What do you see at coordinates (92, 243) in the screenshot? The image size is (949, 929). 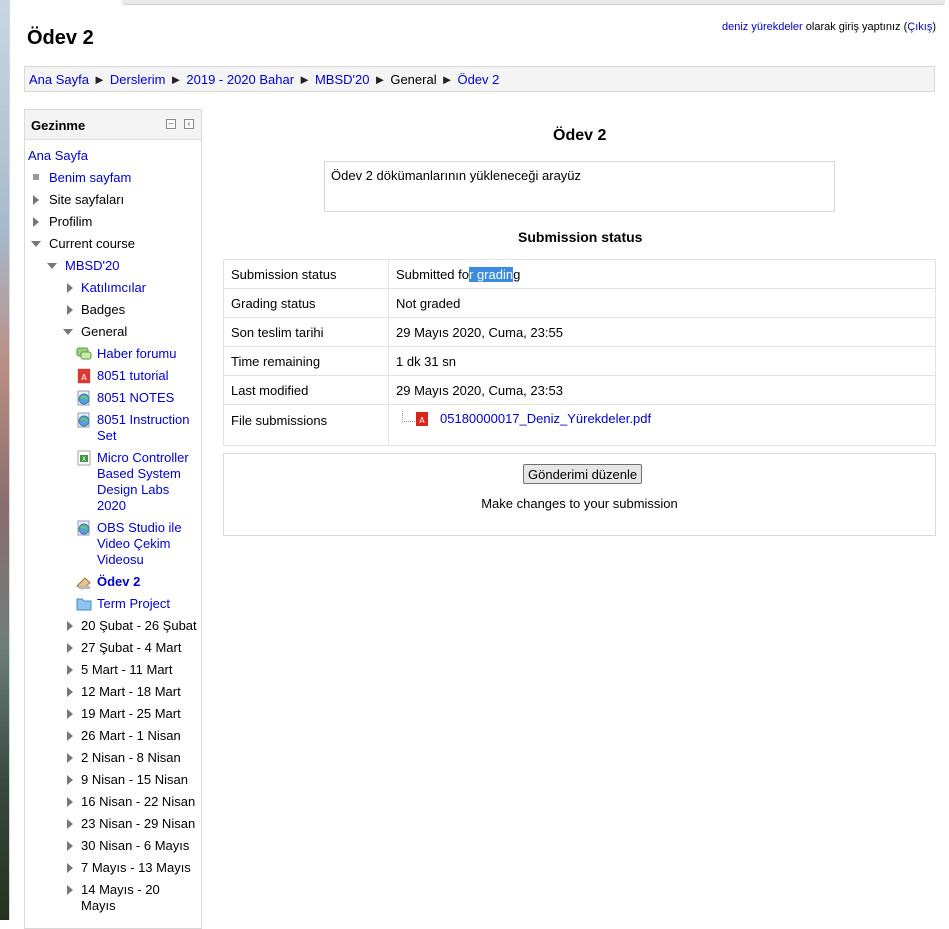 I see `nav-current-course: Current course` at bounding box center [92, 243].